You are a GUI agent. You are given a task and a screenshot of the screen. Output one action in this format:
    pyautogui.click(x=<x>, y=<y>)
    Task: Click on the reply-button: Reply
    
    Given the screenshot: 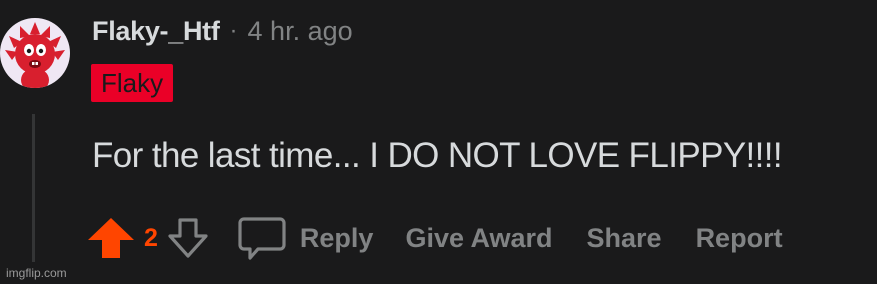 What is the action you would take?
    pyautogui.click(x=306, y=238)
    